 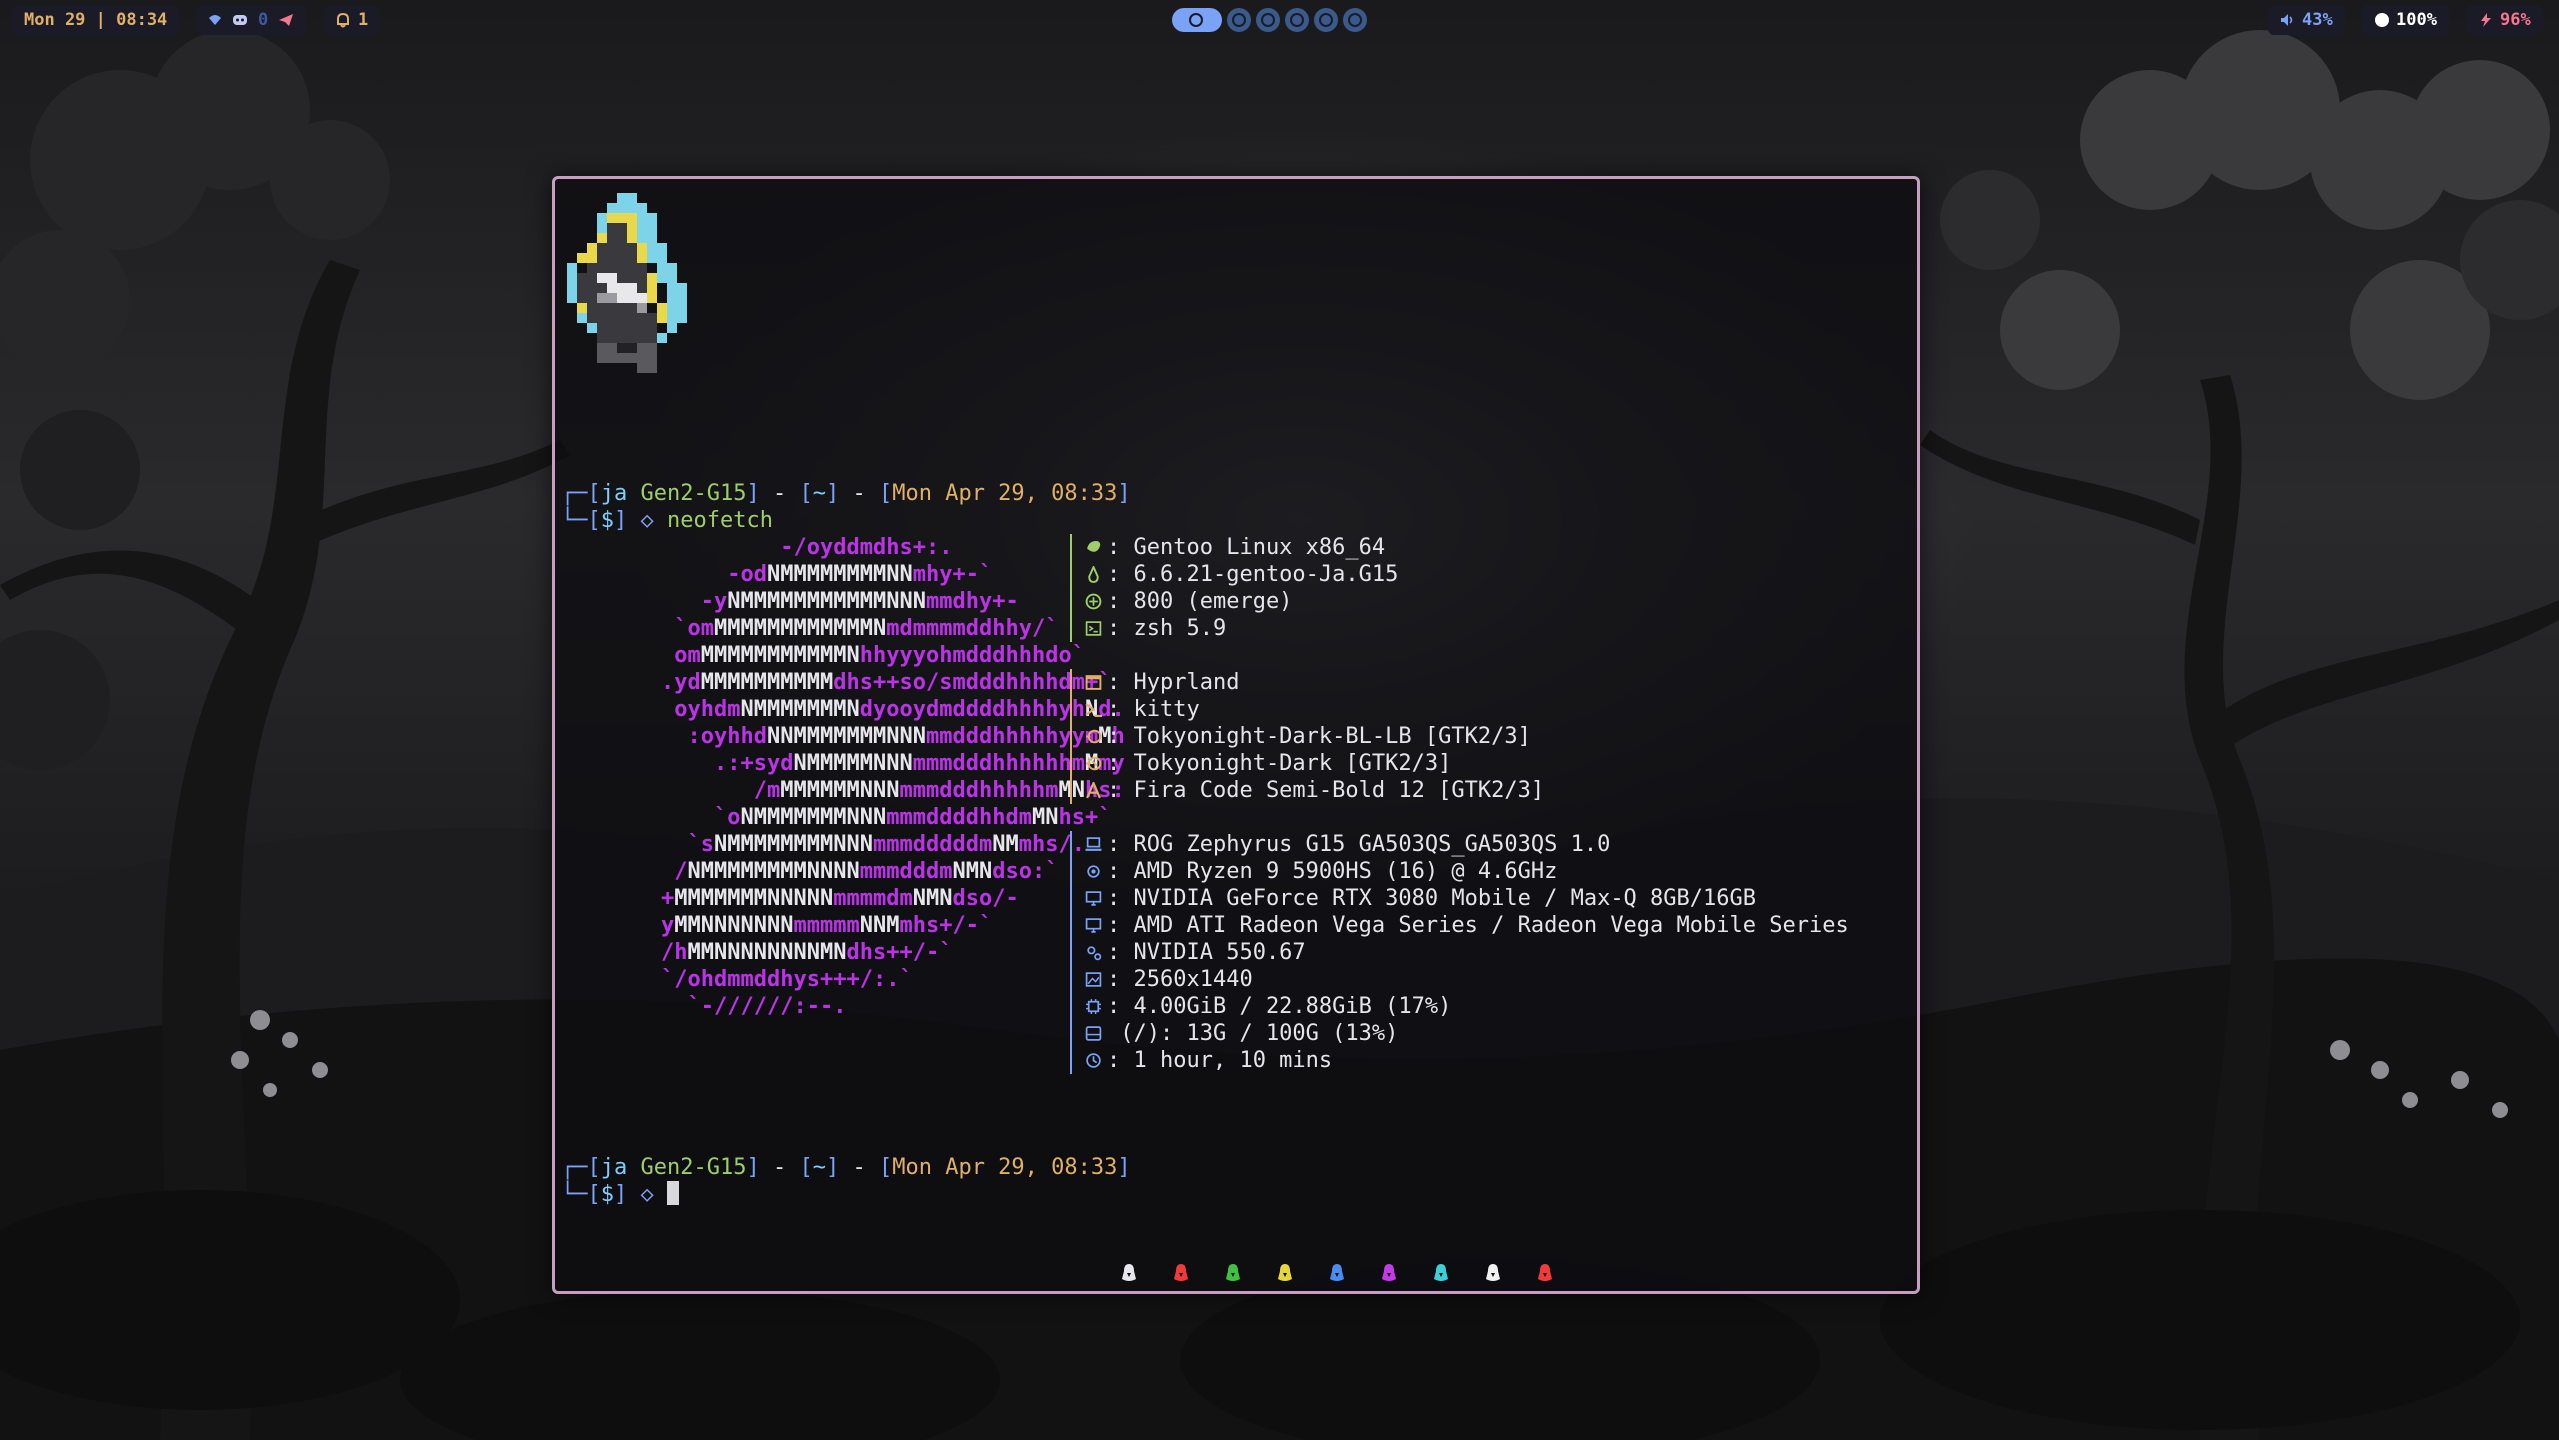 I want to click on bell-icon, so click(x=343, y=20).